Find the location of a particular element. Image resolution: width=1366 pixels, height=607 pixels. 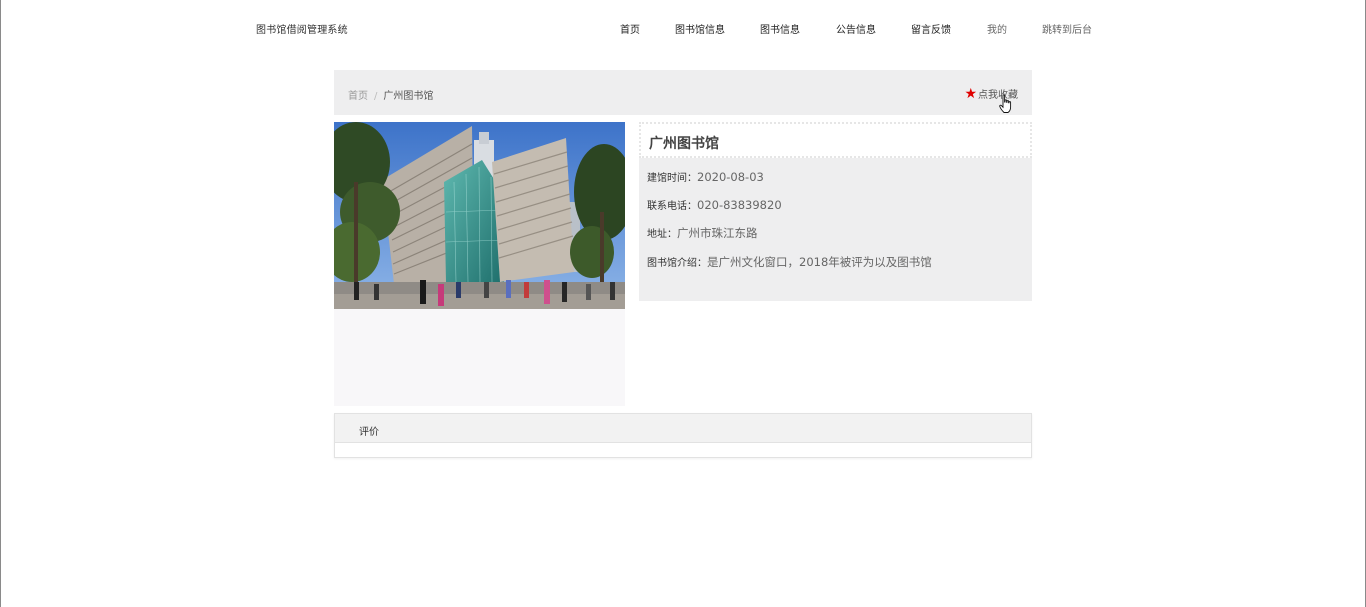

nav-item-home: 首页 is located at coordinates (630, 28).